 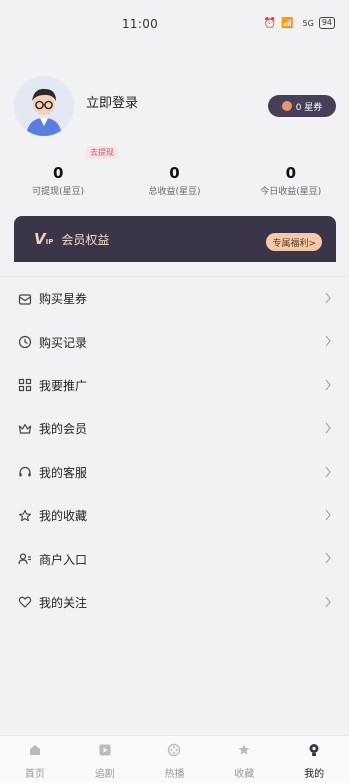 What do you see at coordinates (174, 341) in the screenshot?
I see `menu-item-purchase-records: 购买记录` at bounding box center [174, 341].